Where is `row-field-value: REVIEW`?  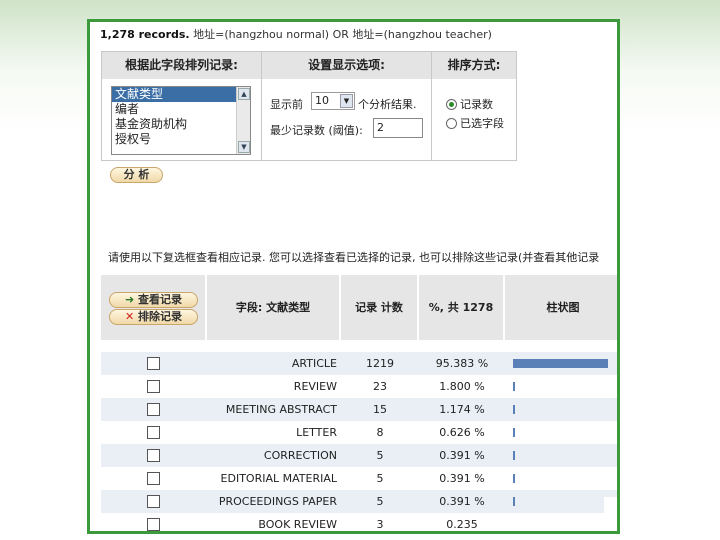
row-field-value: REVIEW is located at coordinates (315, 386).